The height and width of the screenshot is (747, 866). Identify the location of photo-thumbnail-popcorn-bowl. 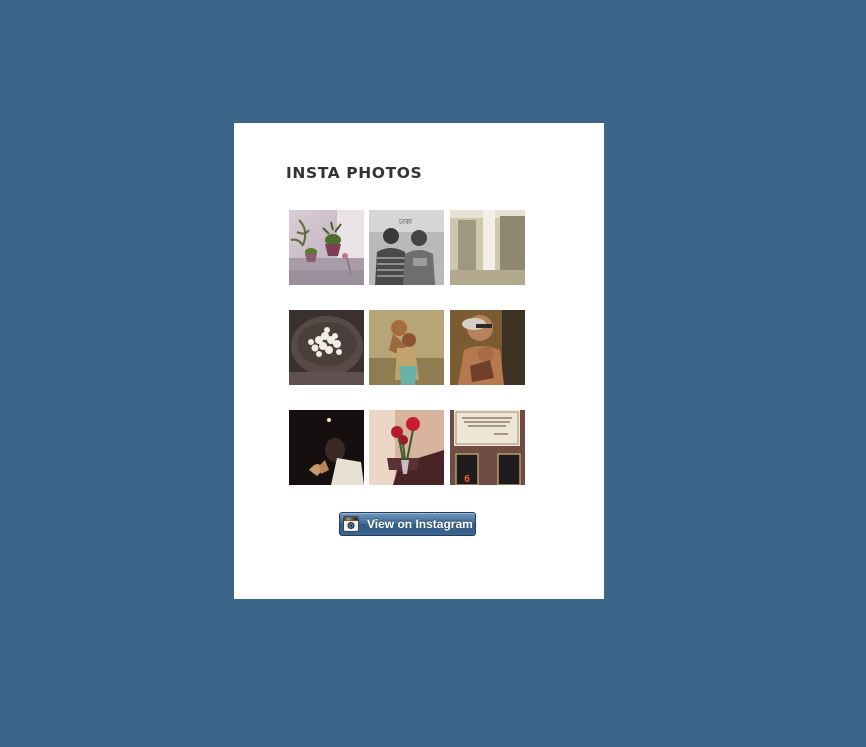
(326, 347).